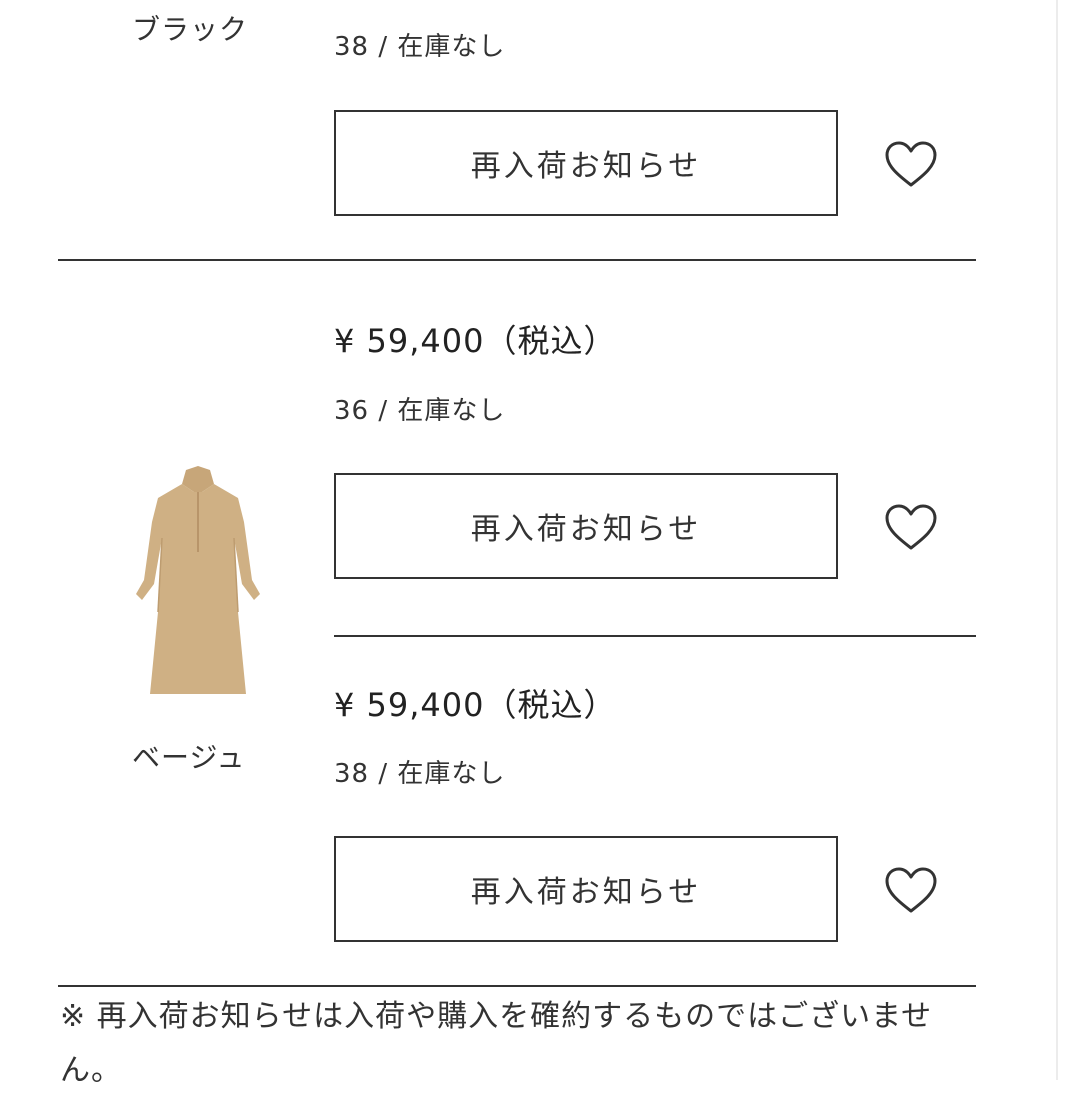 The image size is (1080, 1098). I want to click on restock-notice: ※ 再入荷お知らせは入荷や購入を確約するものではございません。, so click(496, 1043).